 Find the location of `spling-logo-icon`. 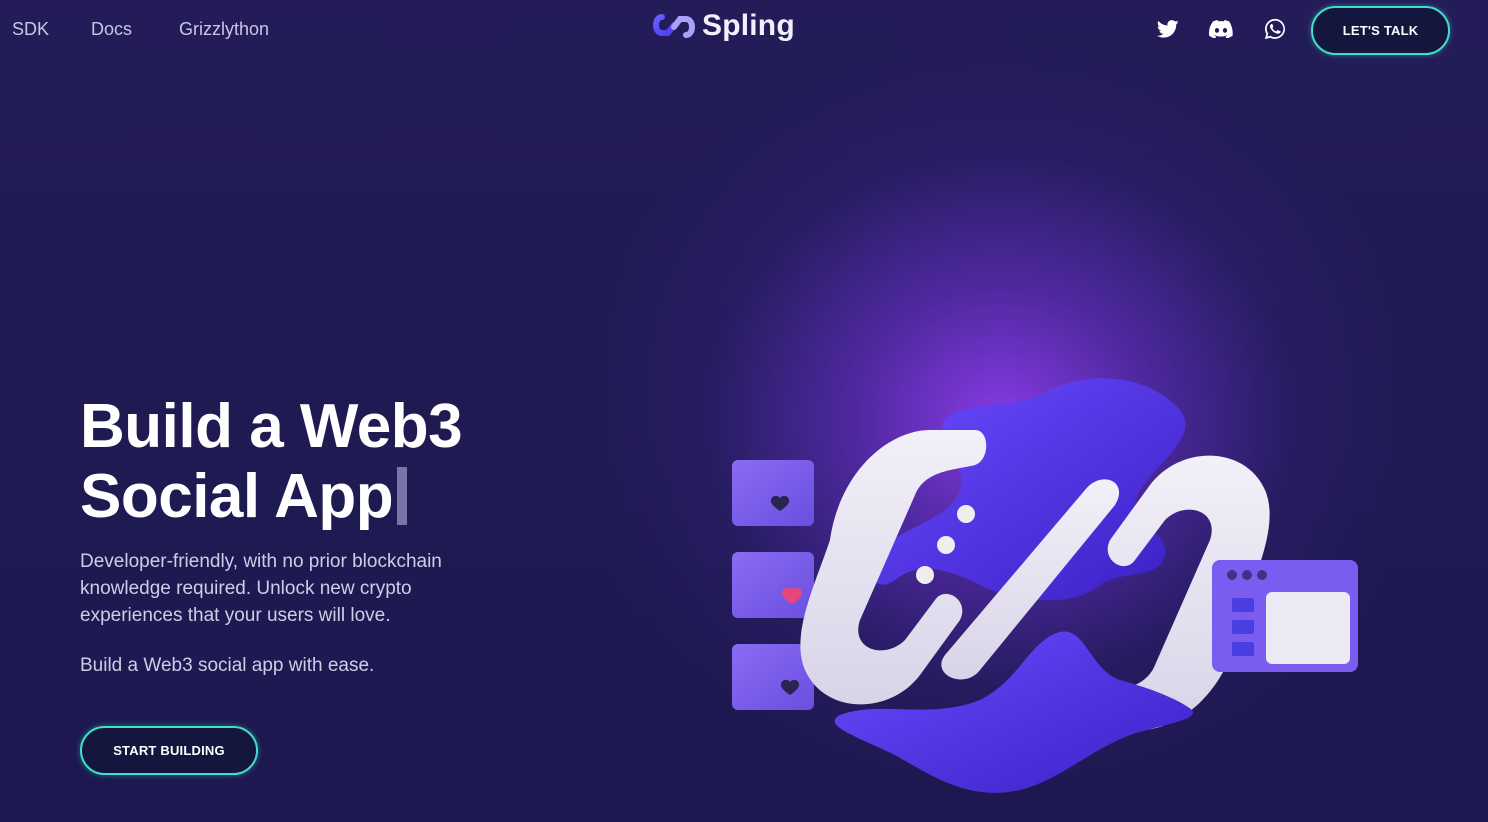

spling-logo-icon is located at coordinates (674, 26).